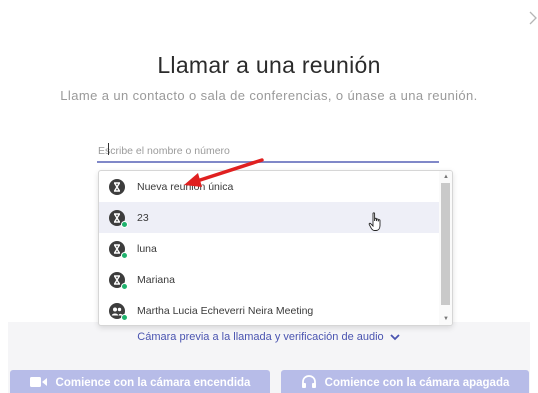  I want to click on list-item: Martha Lucia Echeverri Neira Meeting, so click(269, 310).